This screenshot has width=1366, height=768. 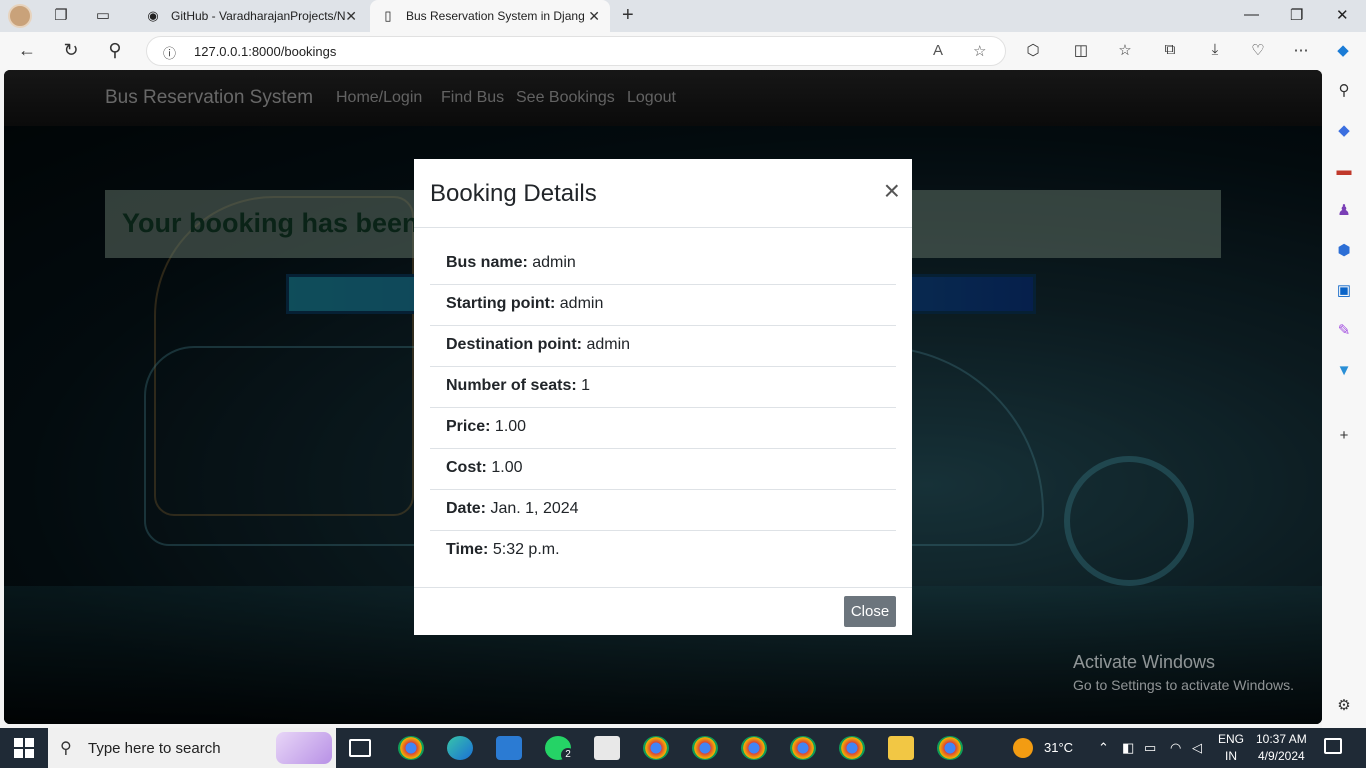 I want to click on clock-date: 4/9/2024, so click(x=1281, y=756).